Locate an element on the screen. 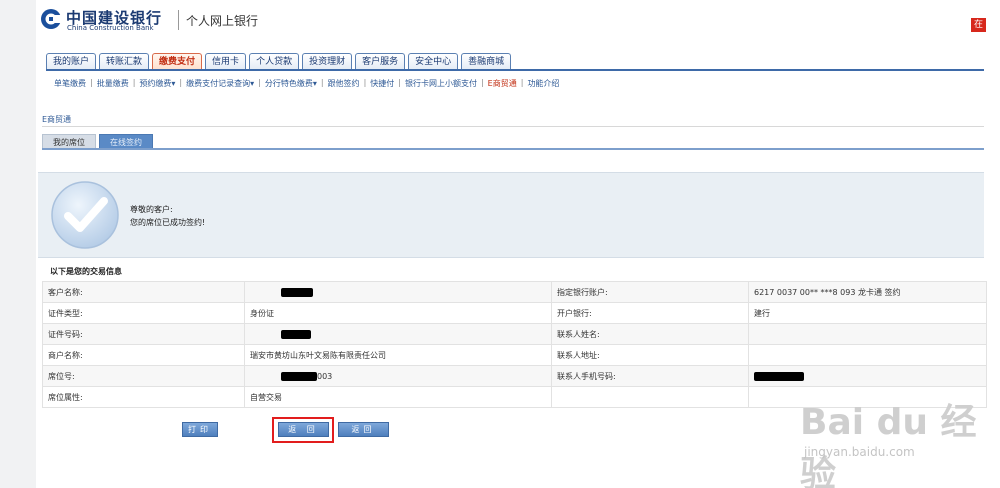 This screenshot has height=488, width=1000. cell-value: 商户名称: is located at coordinates (65, 355).